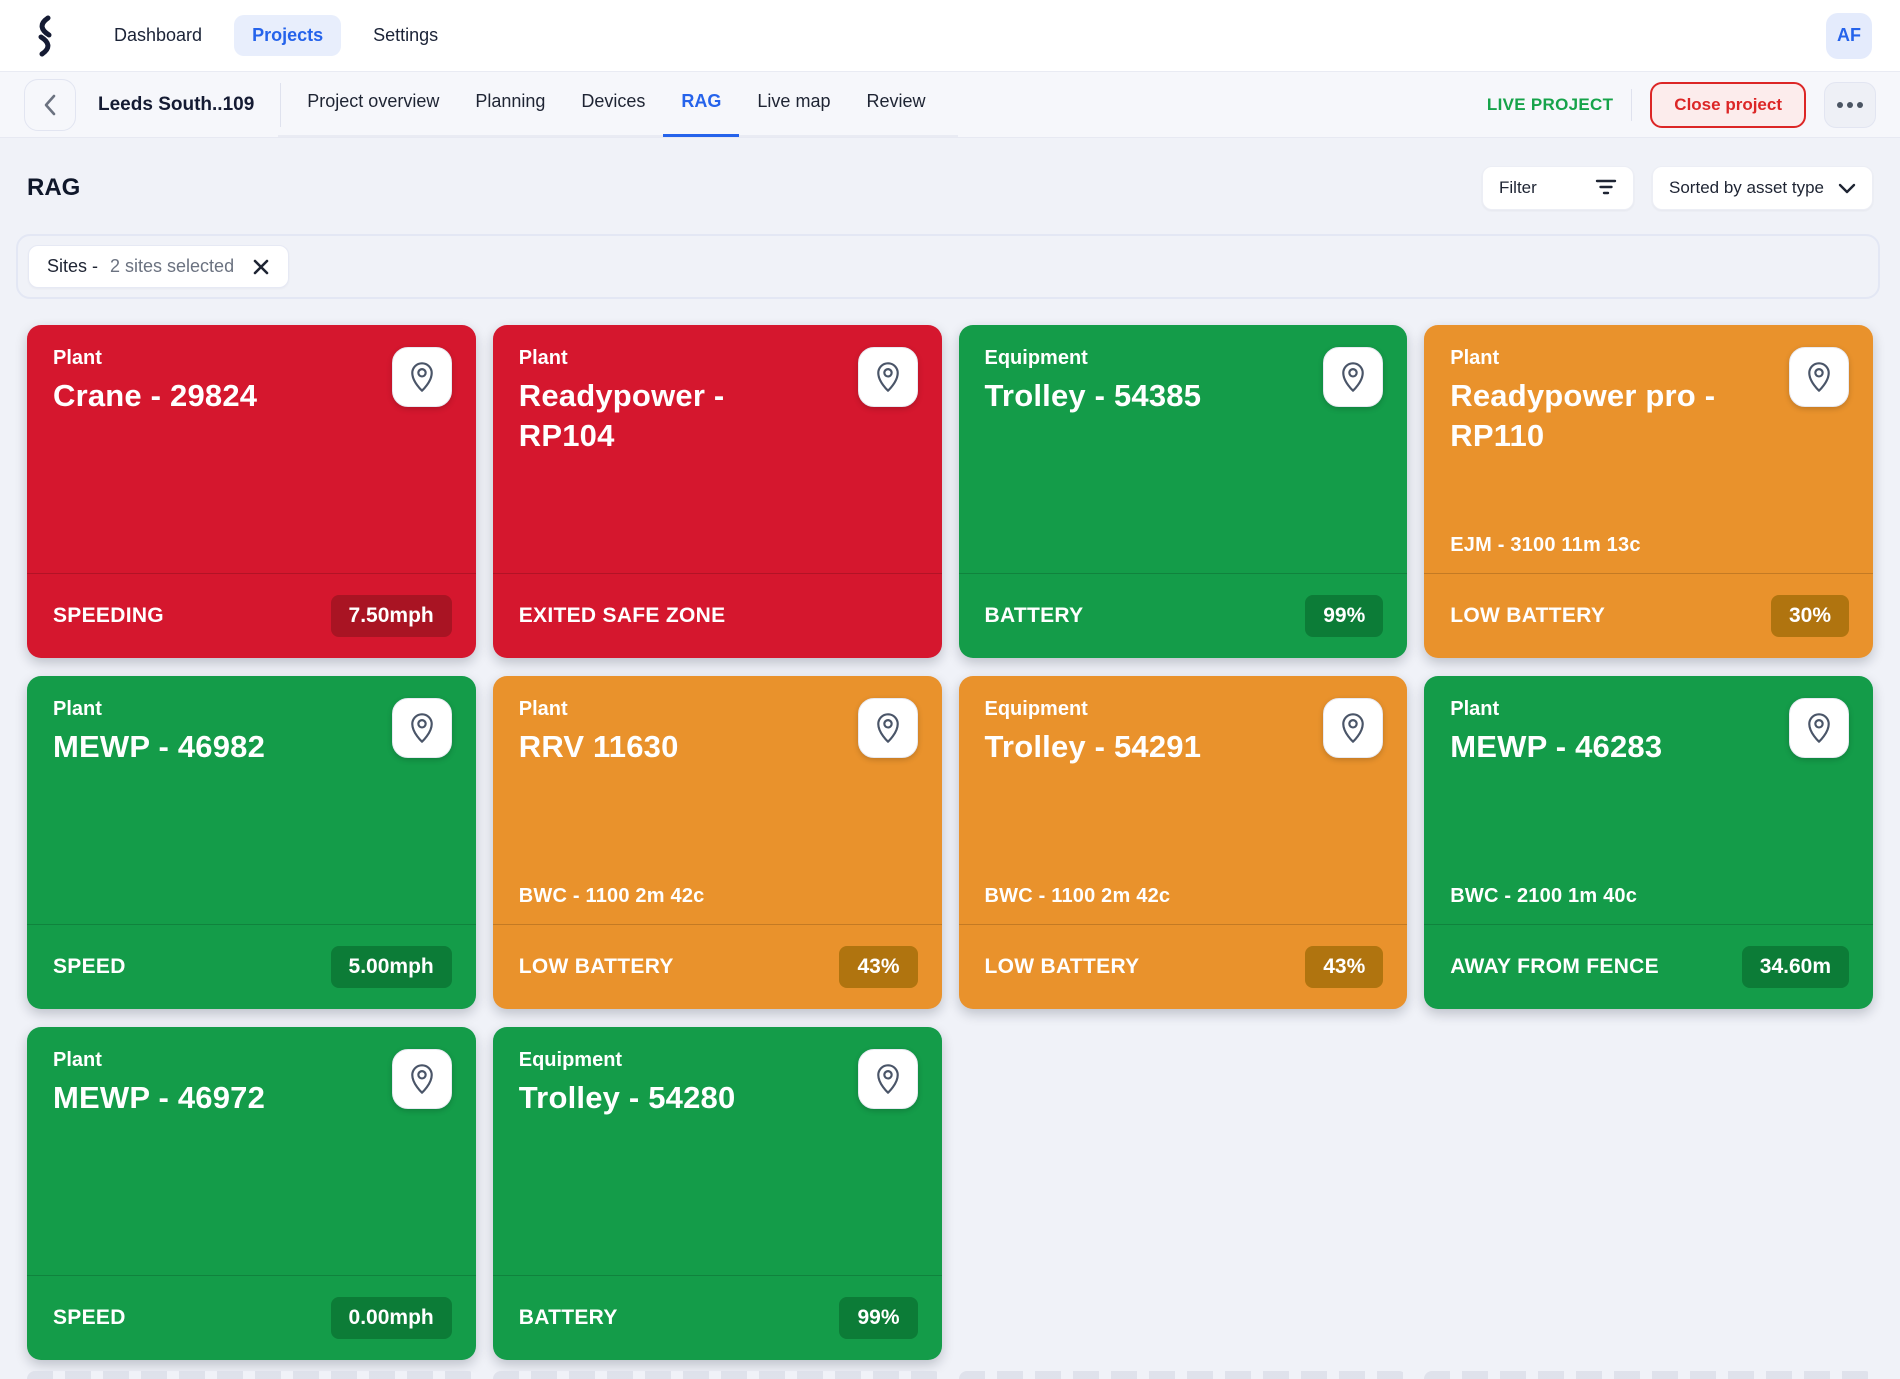 This screenshot has width=1900, height=1379. I want to click on card-head: Plant Readypower - RP104, so click(717, 449).